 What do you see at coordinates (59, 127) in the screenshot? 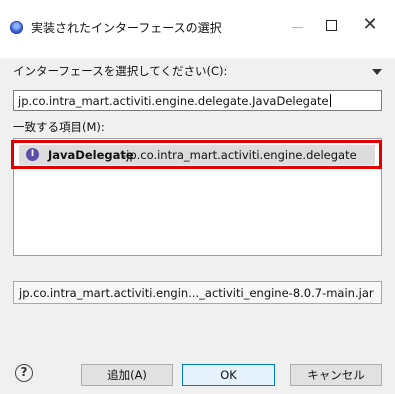
I see `matches-label: 一致する項目(M):` at bounding box center [59, 127].